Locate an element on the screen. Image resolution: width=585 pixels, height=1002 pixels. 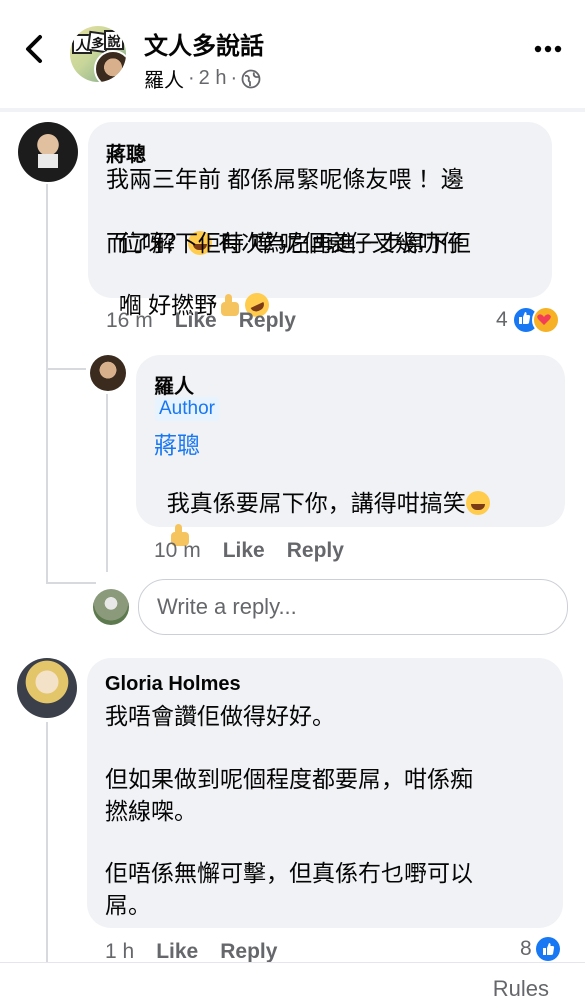
reaction-count: 4 is located at coordinates (502, 319).